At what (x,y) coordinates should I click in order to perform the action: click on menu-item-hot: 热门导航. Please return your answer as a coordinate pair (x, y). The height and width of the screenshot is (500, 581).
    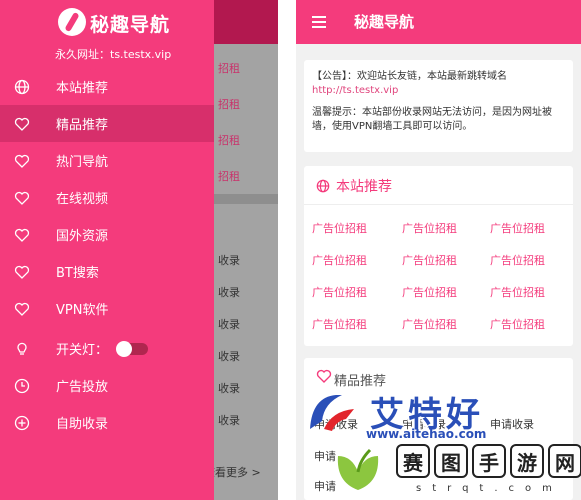
    Looking at the image, I should click on (107, 160).